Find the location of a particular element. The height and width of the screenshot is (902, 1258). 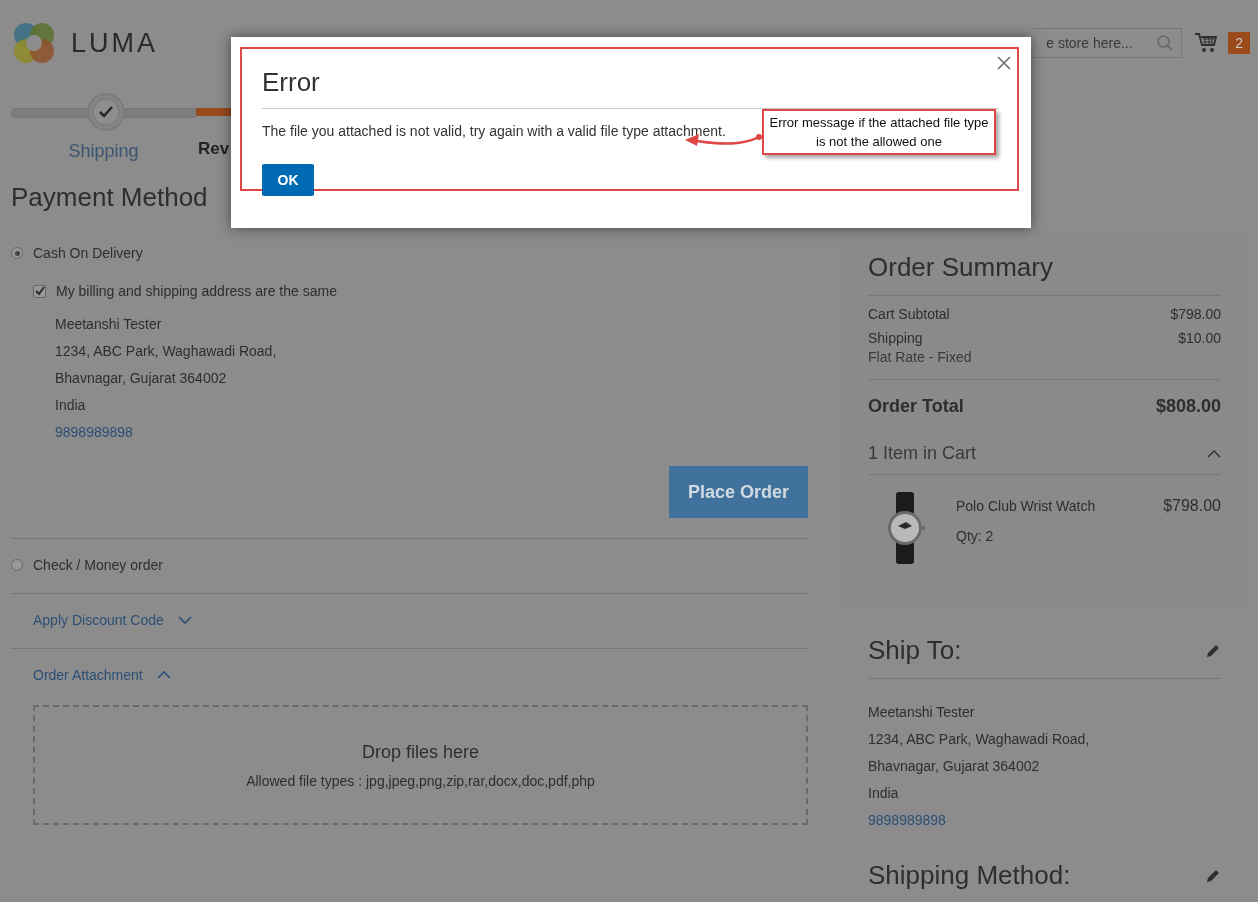

drop-title: Drop files here is located at coordinates (420, 752).